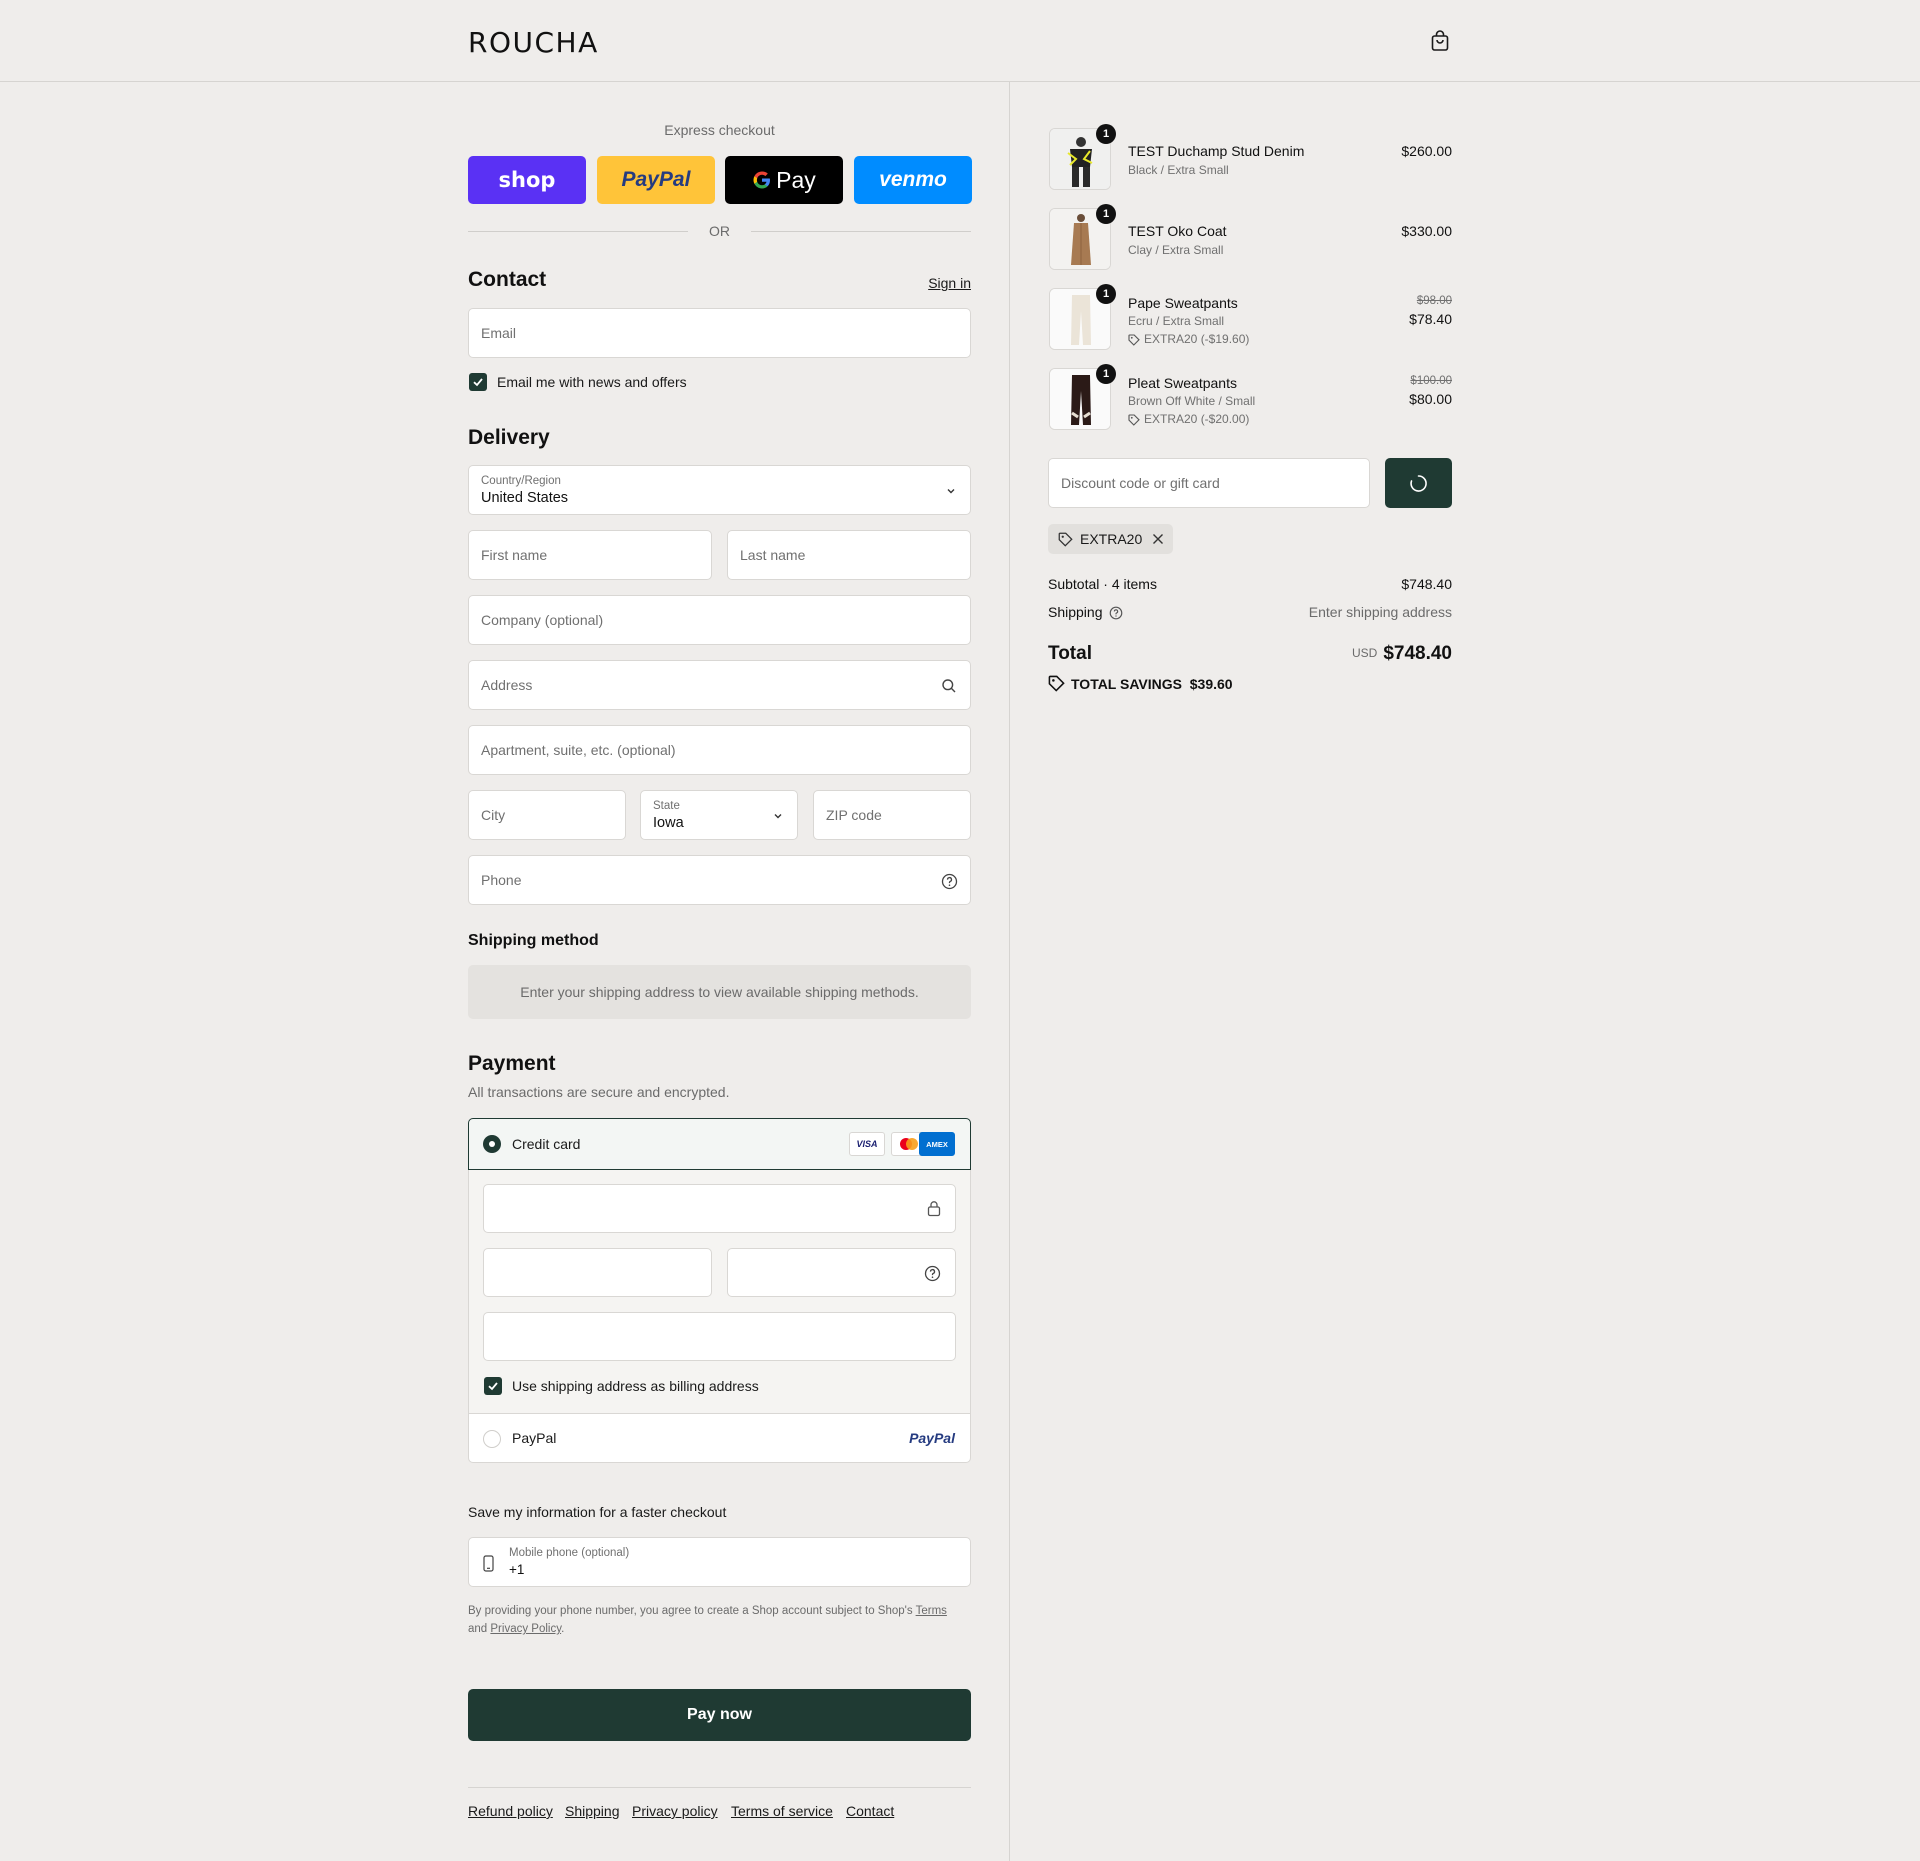 The width and height of the screenshot is (1920, 1861). What do you see at coordinates (569, 1553) in the screenshot?
I see `mobile-phone-label: Mobile phone (optional)` at bounding box center [569, 1553].